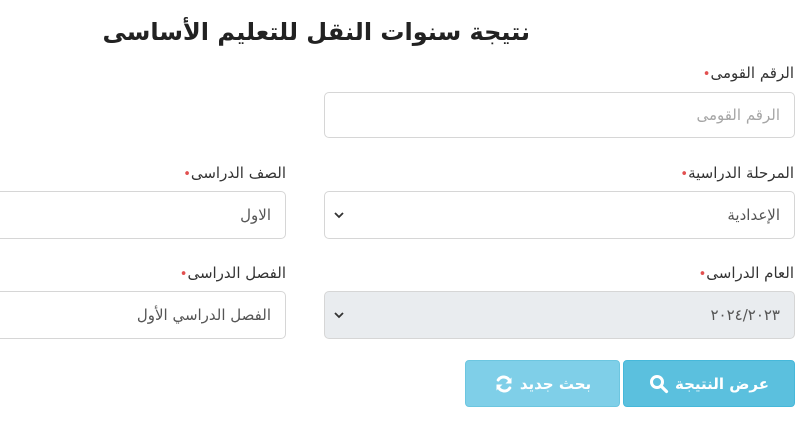  What do you see at coordinates (236, 273) in the screenshot?
I see `term-label-text: الفصل الدراسى` at bounding box center [236, 273].